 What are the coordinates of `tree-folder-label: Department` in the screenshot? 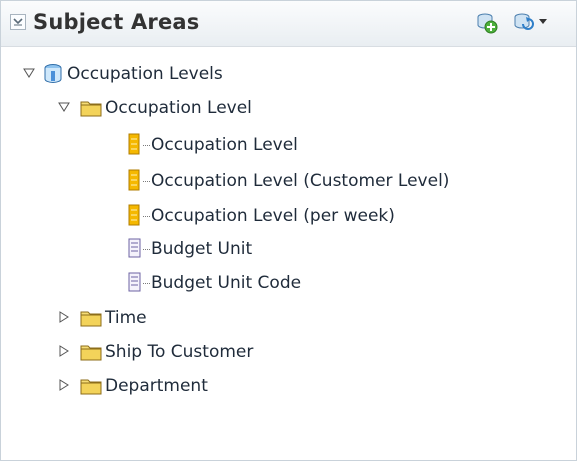 It's located at (156, 386).